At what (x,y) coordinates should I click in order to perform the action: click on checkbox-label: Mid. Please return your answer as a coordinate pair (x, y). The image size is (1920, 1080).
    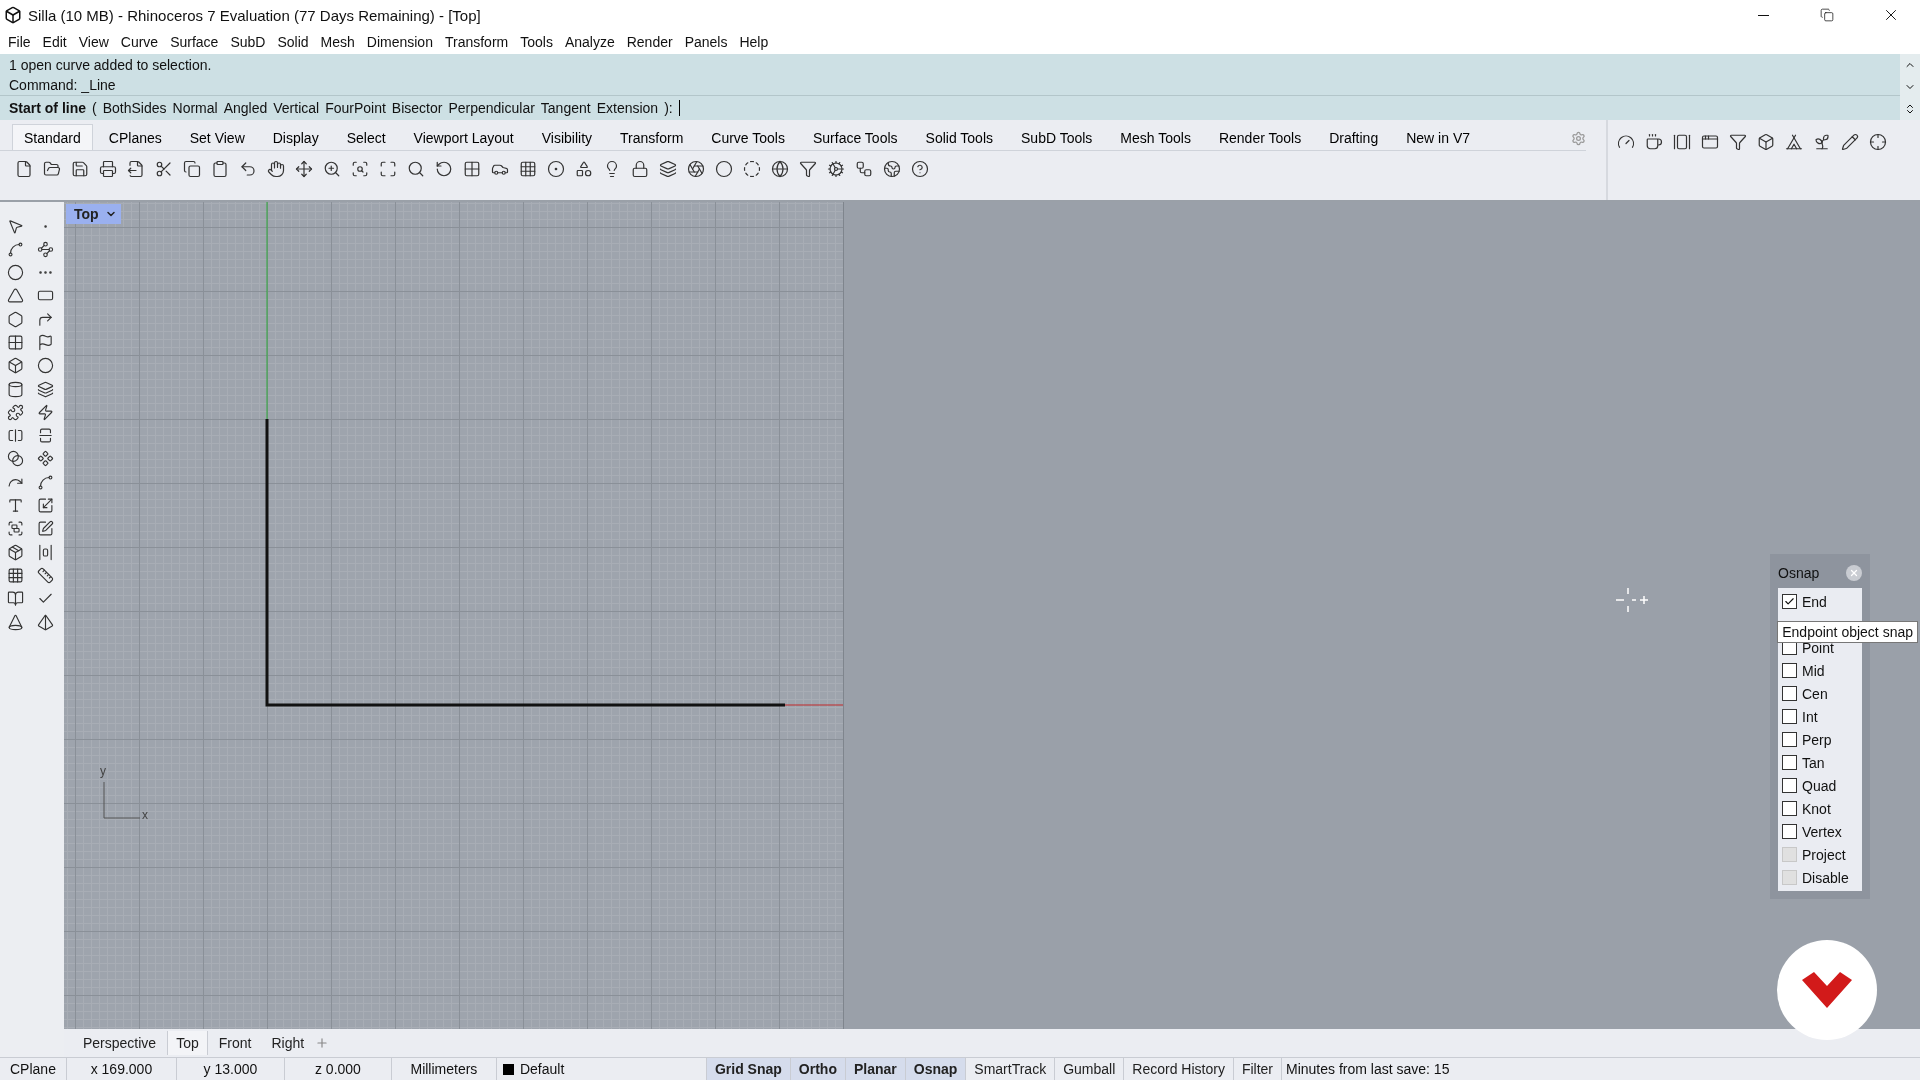
    Looking at the image, I should click on (1813, 670).